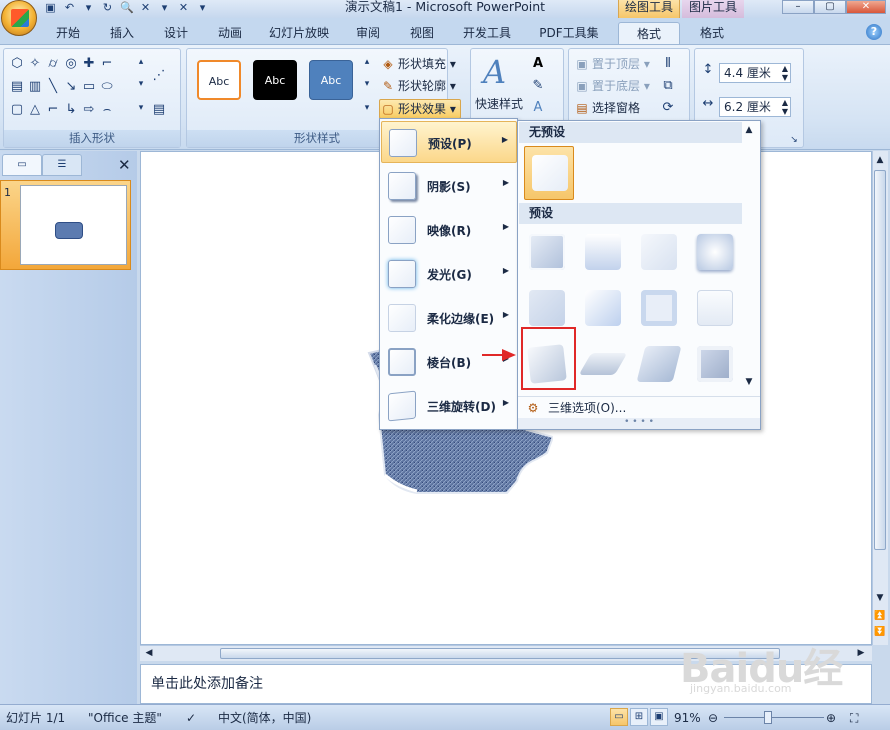  I want to click on qat-menu-icon: ▾, so click(164, 8).